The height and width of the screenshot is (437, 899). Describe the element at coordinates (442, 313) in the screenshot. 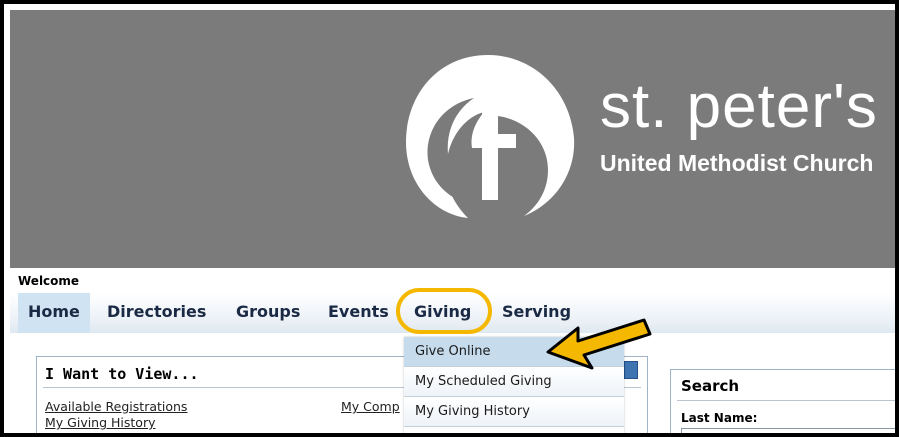

I see `nav-giving: Giving` at that location.